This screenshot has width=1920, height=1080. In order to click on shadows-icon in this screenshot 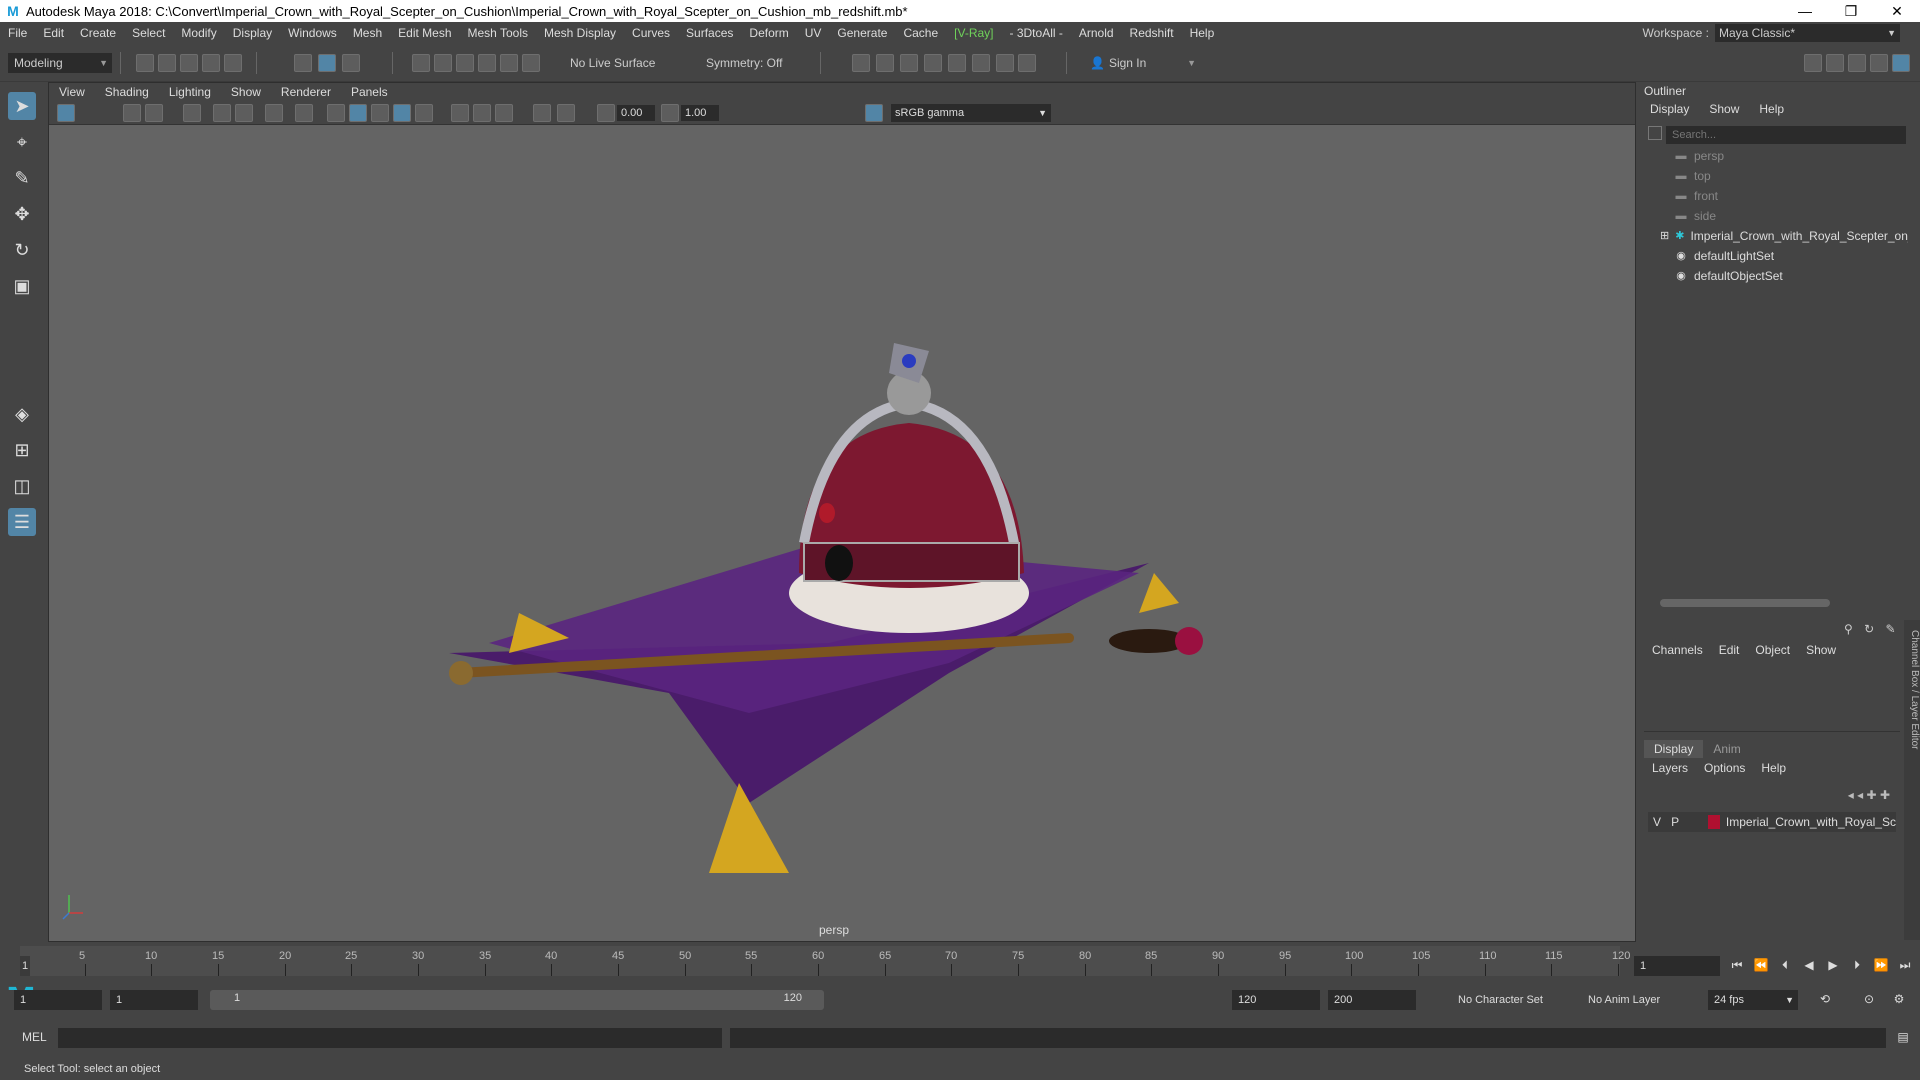, I will do `click(460, 113)`.